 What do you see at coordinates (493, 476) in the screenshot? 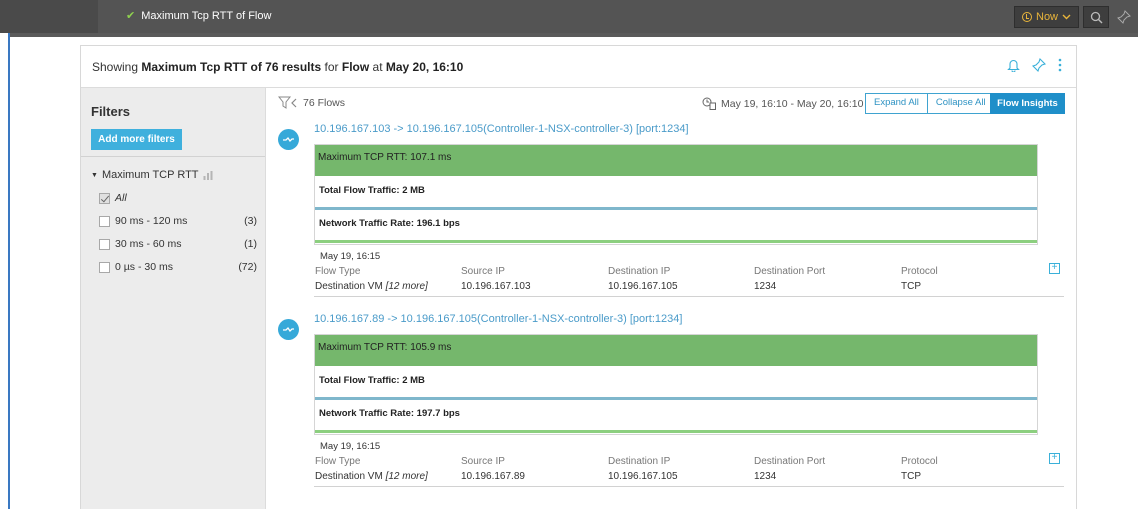
I see `source-ip-value: 10.196.167.89` at bounding box center [493, 476].